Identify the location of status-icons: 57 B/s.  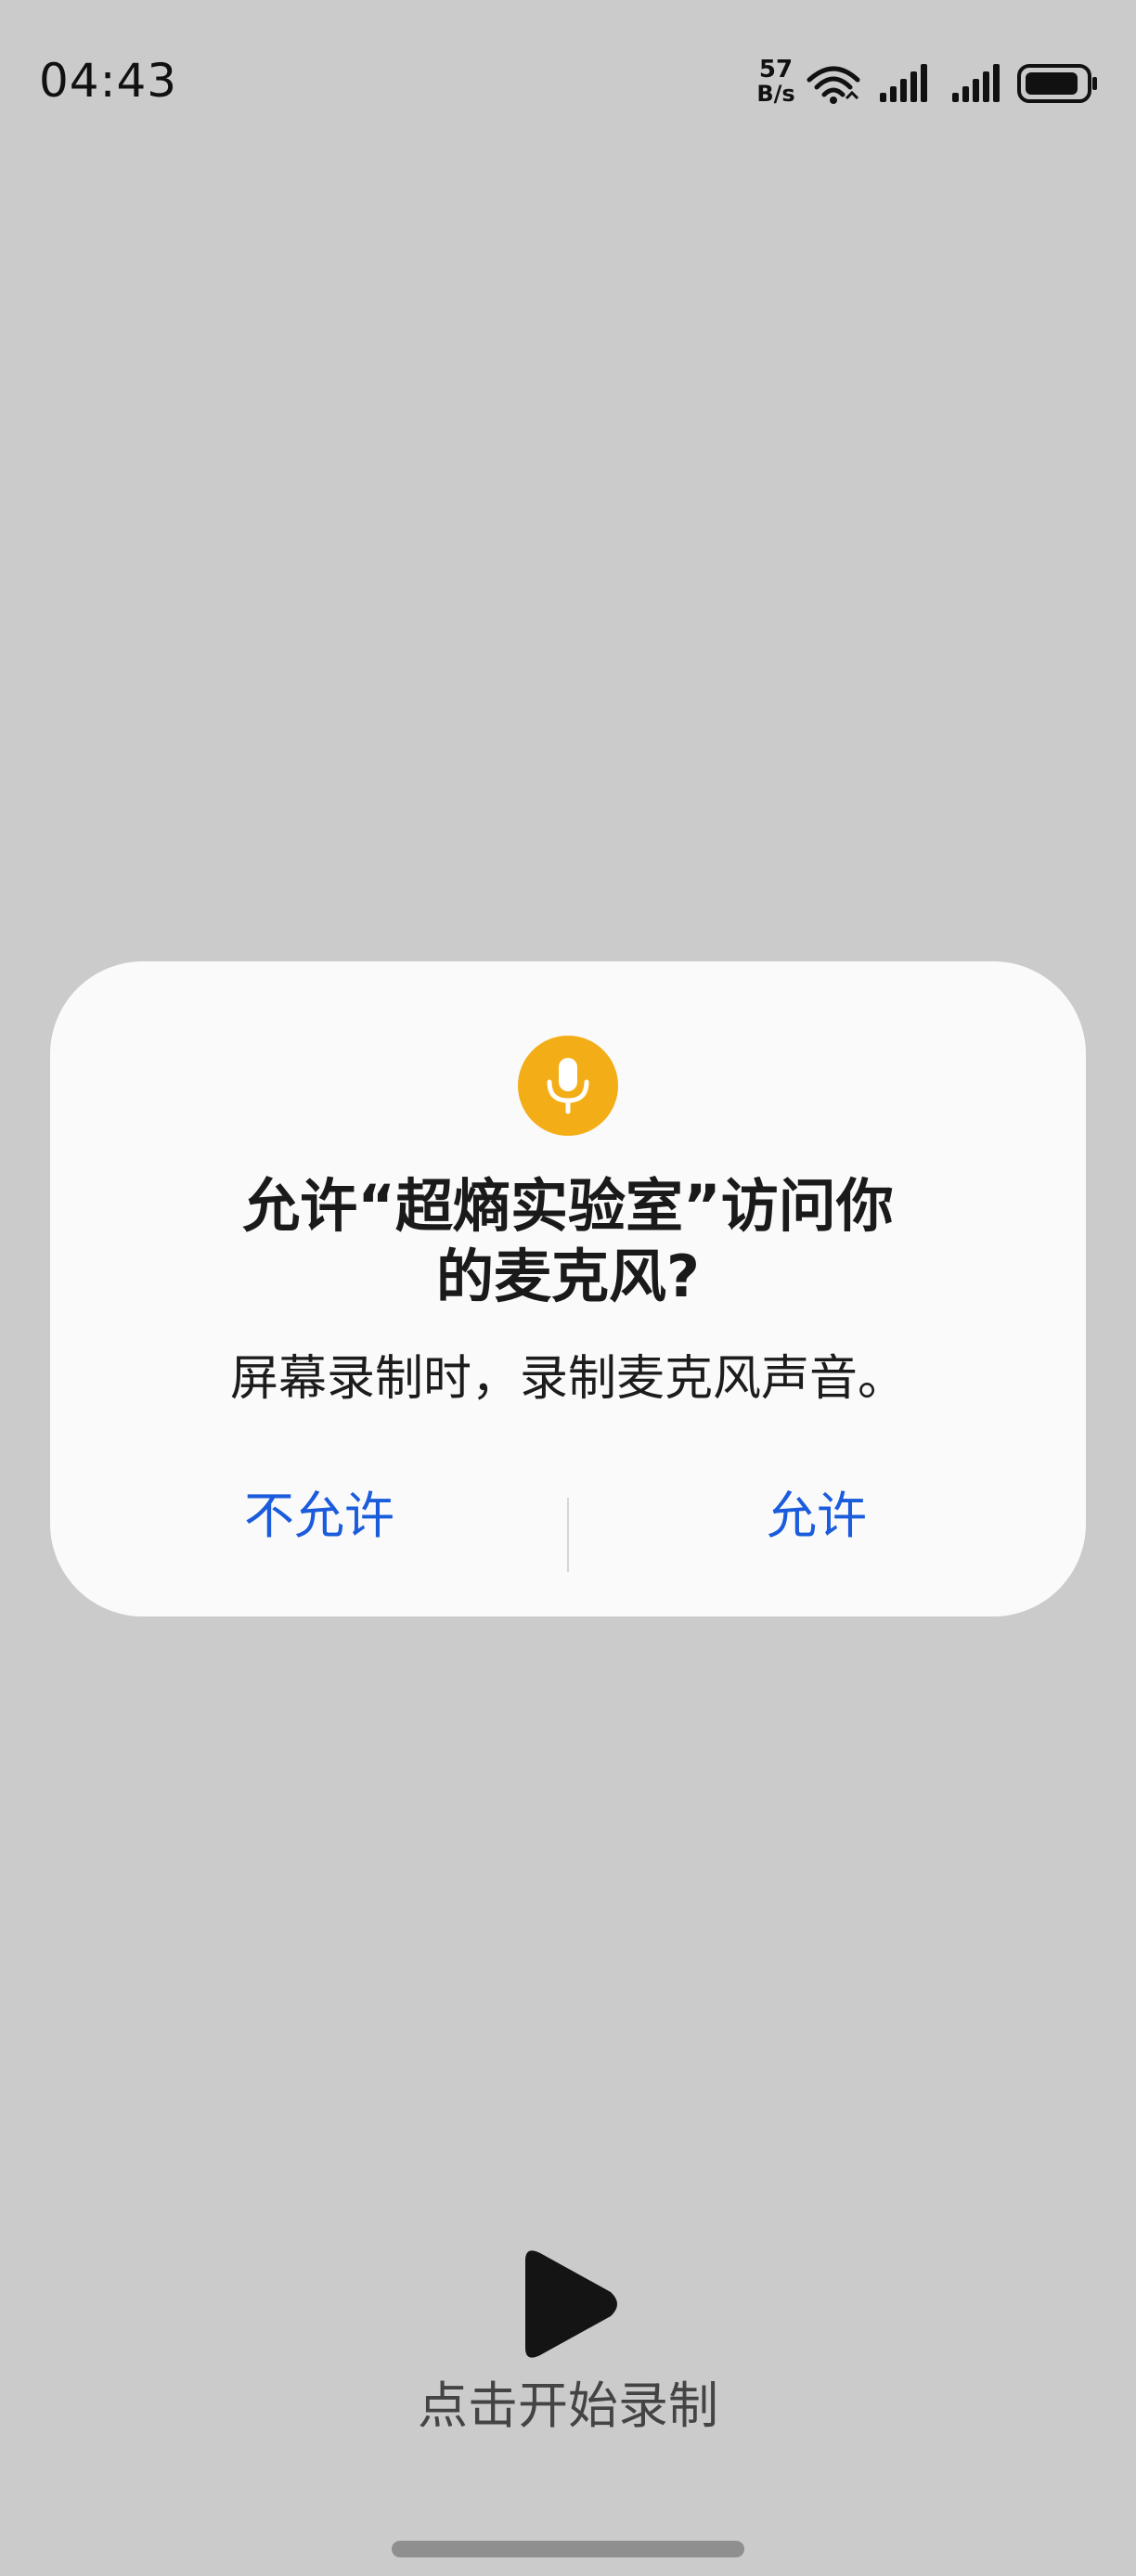
(941, 84).